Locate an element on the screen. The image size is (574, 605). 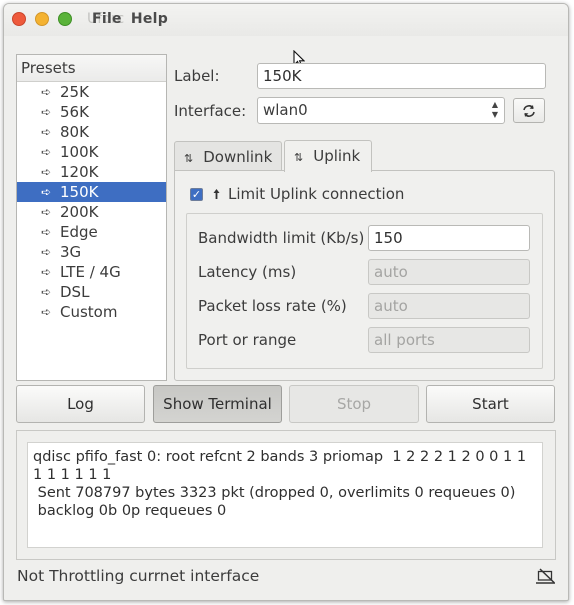
preset-item: ➪ Custom is located at coordinates (91, 312).